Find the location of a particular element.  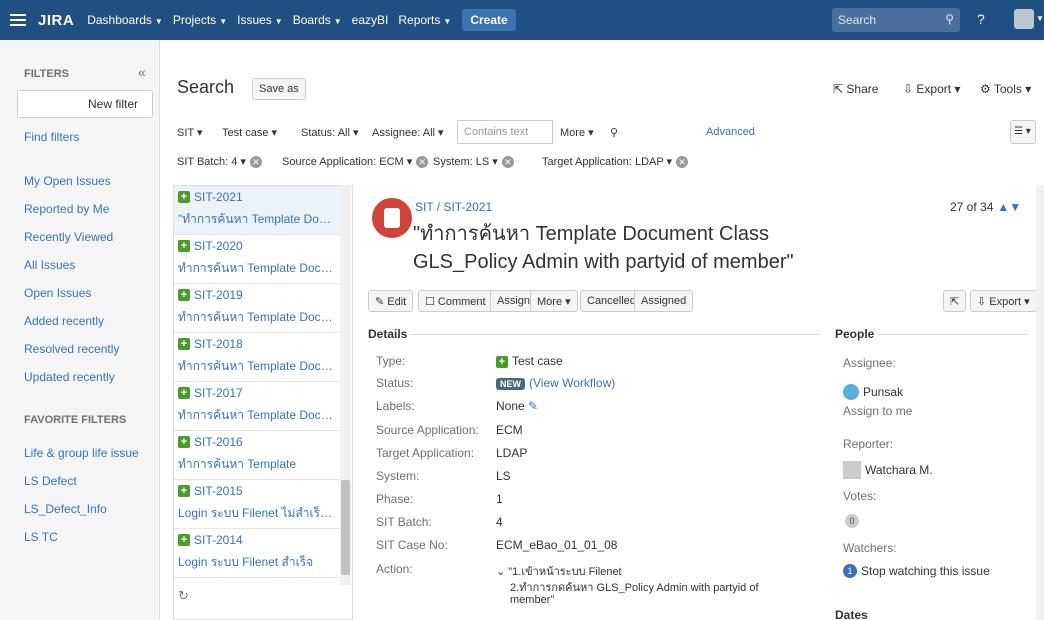

sidebar-item-updated-recently: Updated recently is located at coordinates (69, 377).